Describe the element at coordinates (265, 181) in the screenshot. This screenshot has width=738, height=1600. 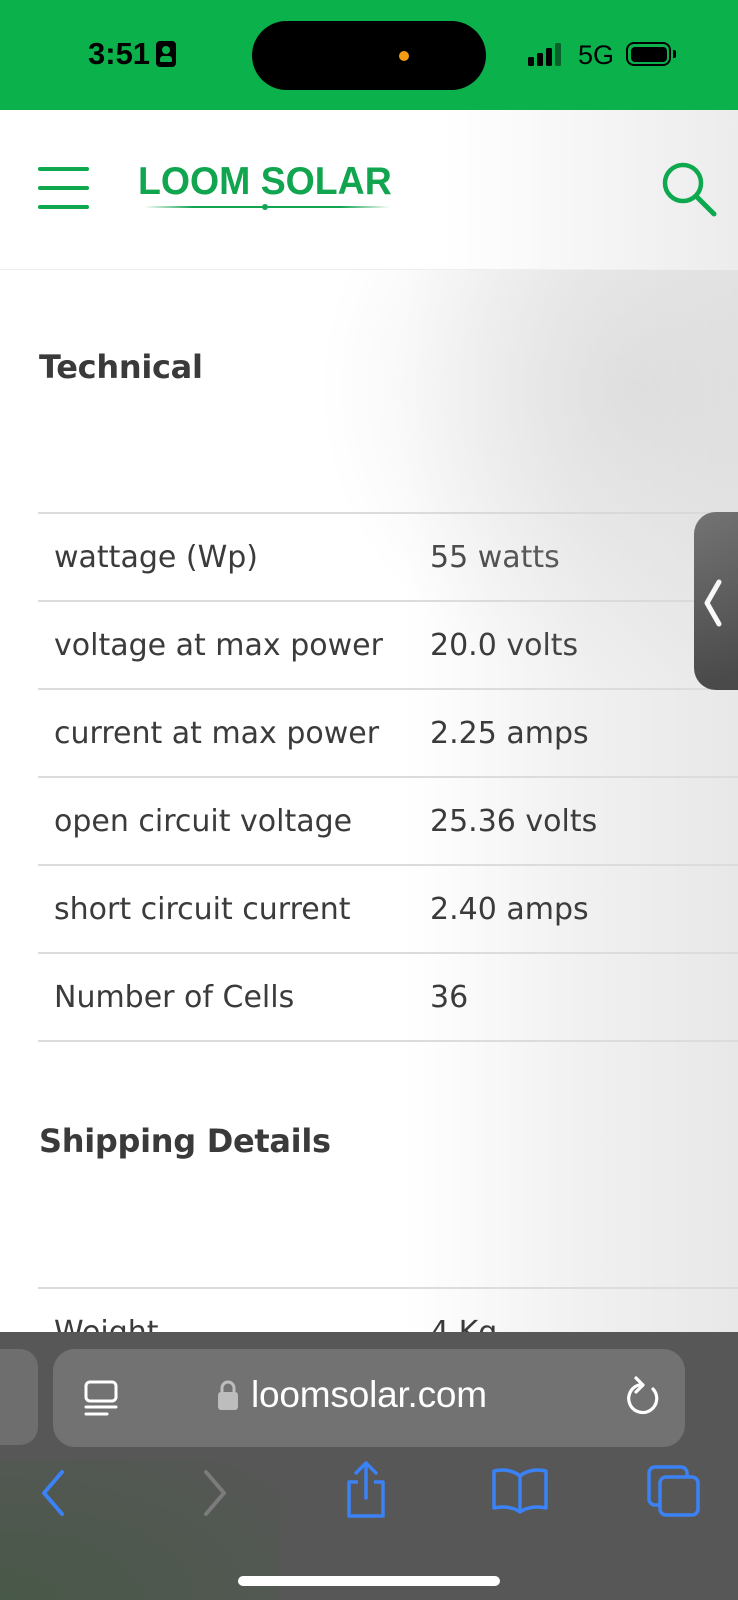
I see `logo-text: LOOM SOLAR` at that location.